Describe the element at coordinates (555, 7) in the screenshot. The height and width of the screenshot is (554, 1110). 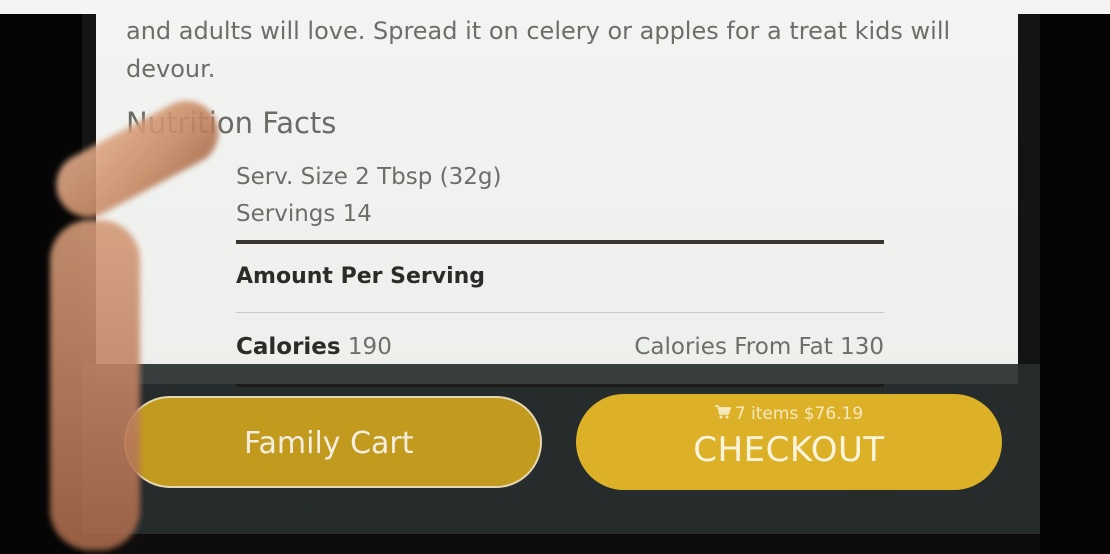
I see `top-strip` at that location.